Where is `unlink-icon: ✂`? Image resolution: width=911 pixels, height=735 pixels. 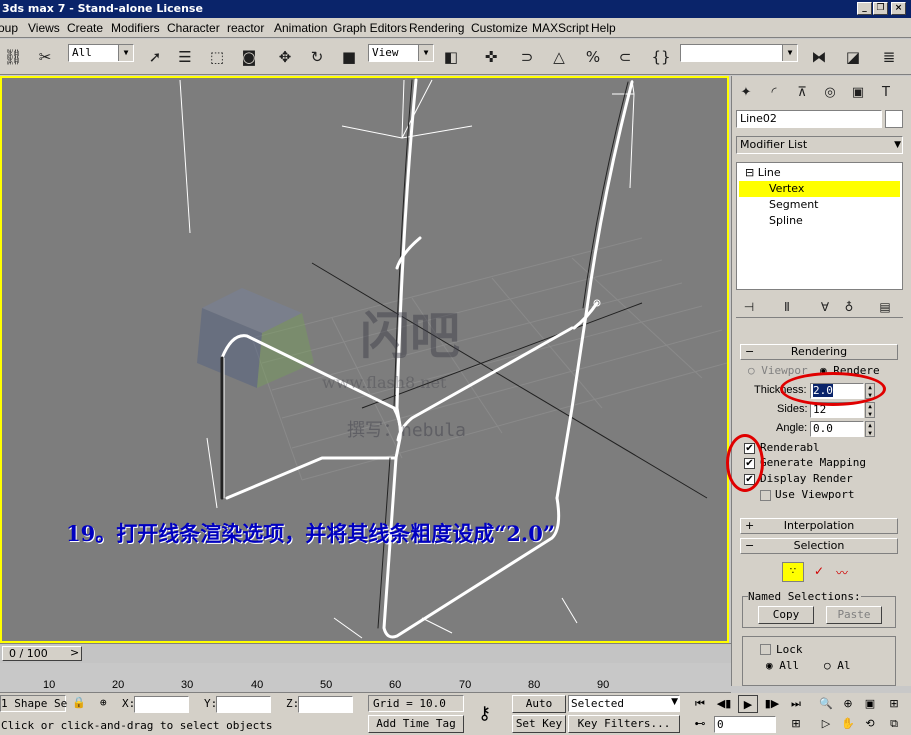
unlink-icon: ✂ is located at coordinates (45, 57).